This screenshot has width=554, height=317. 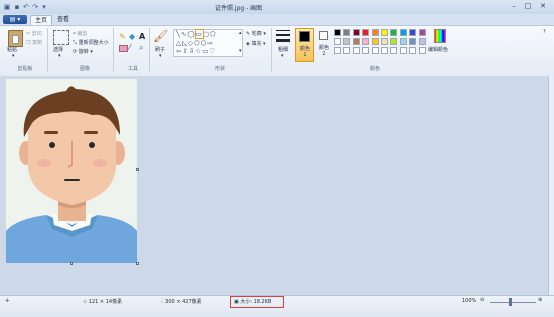 I want to click on crop-button: ⌗ 裁剪, so click(x=80, y=33).